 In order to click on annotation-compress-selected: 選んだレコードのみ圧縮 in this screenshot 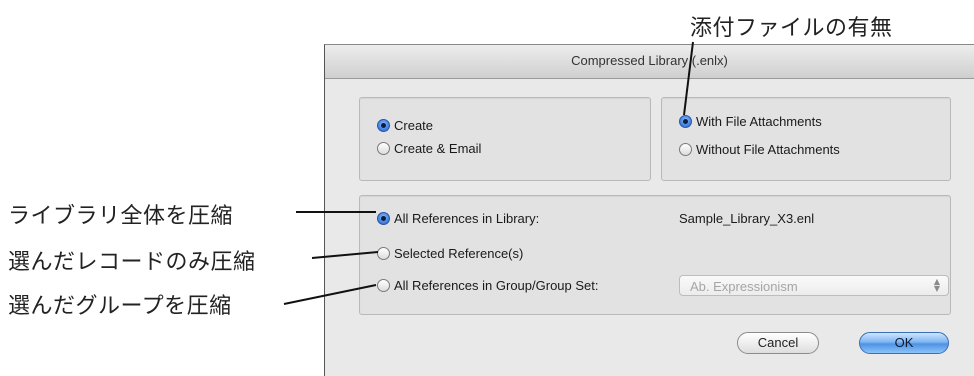, I will do `click(132, 262)`.